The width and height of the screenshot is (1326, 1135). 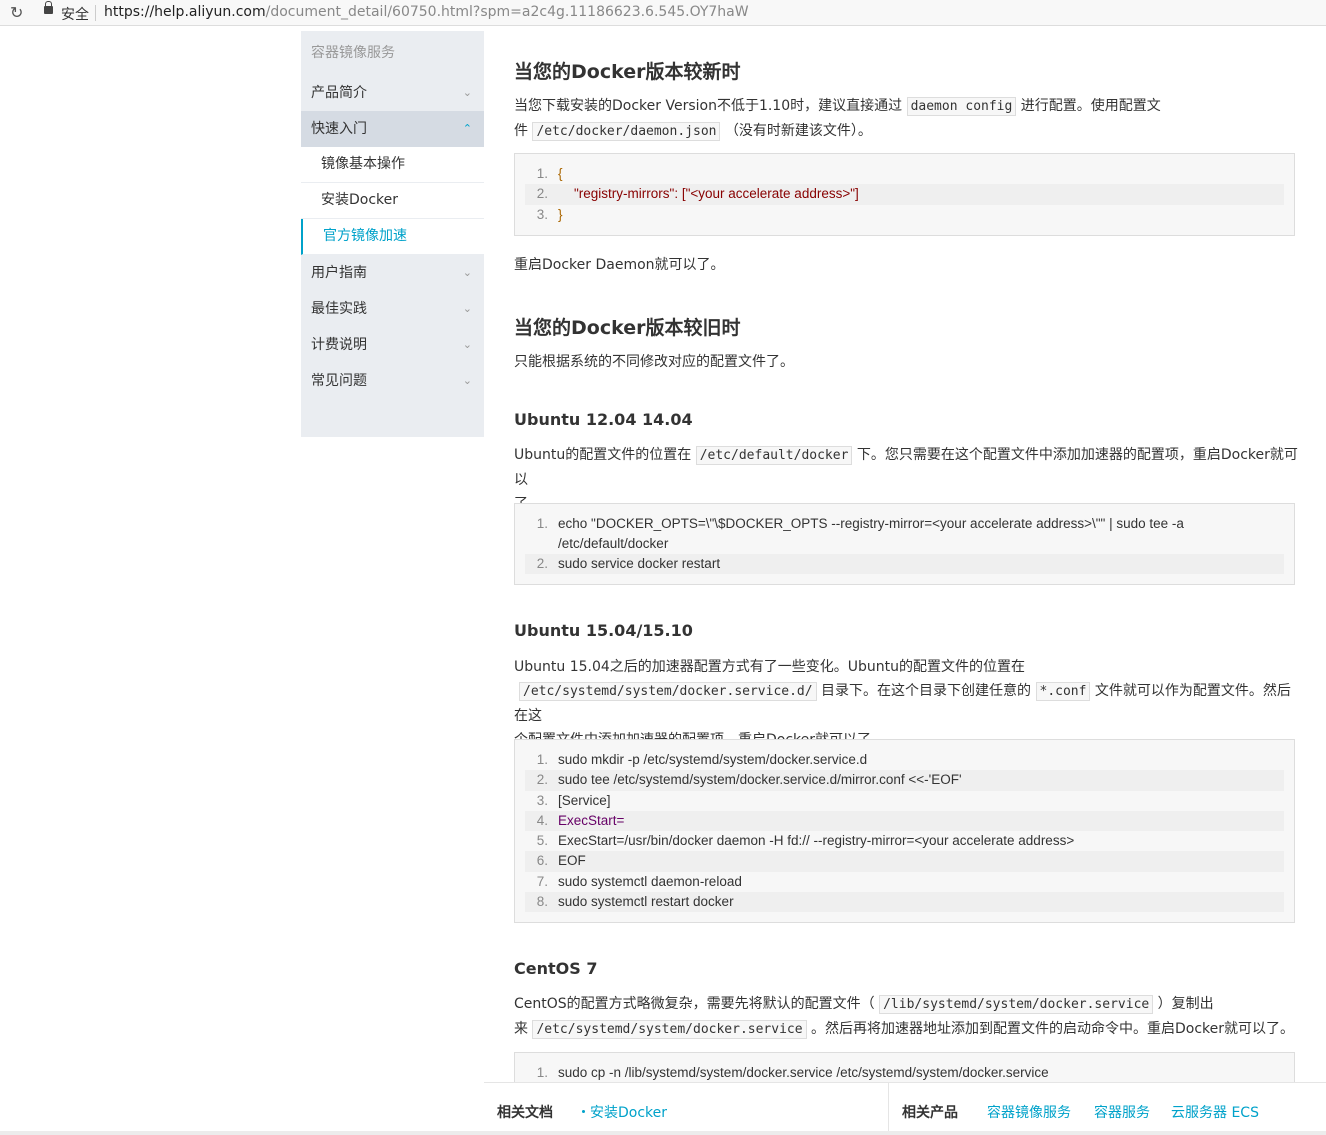 I want to click on chevron-up-icon: ⌃, so click(x=467, y=128).